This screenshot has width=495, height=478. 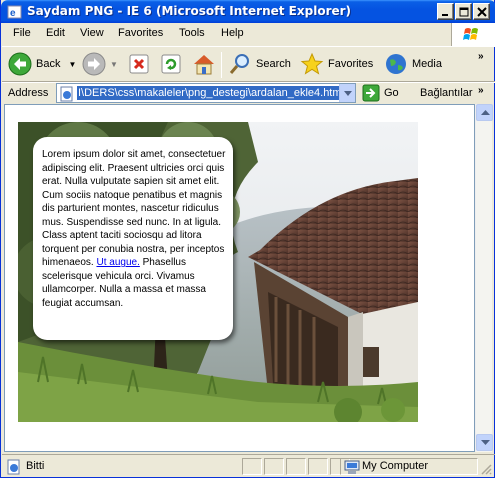 I want to click on menu-bar: File Edit View Favorites Tools Help, so click(x=226, y=33).